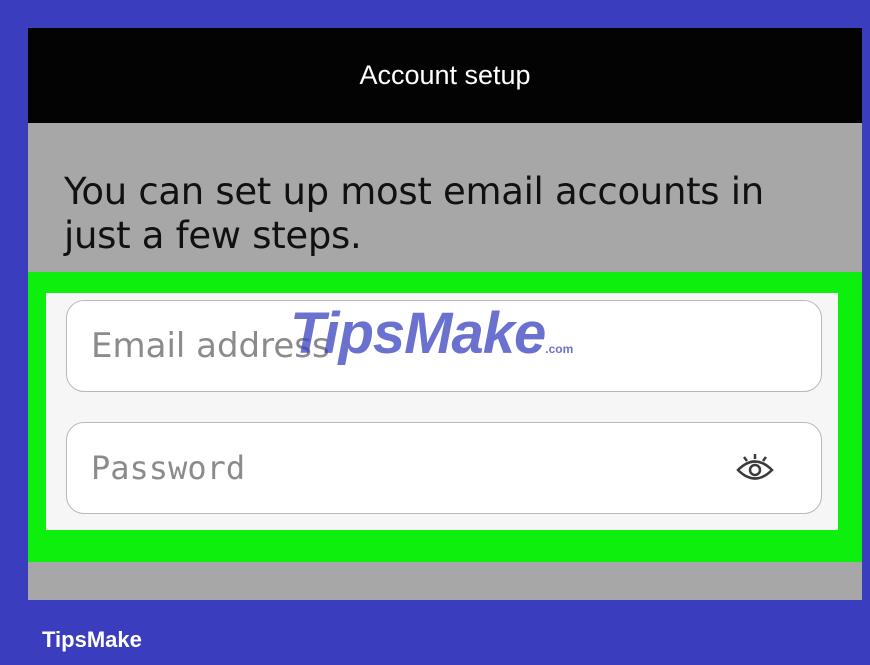 The width and height of the screenshot is (870, 665). Describe the element at coordinates (92, 639) in the screenshot. I see `brand-label: TipsMake` at that location.